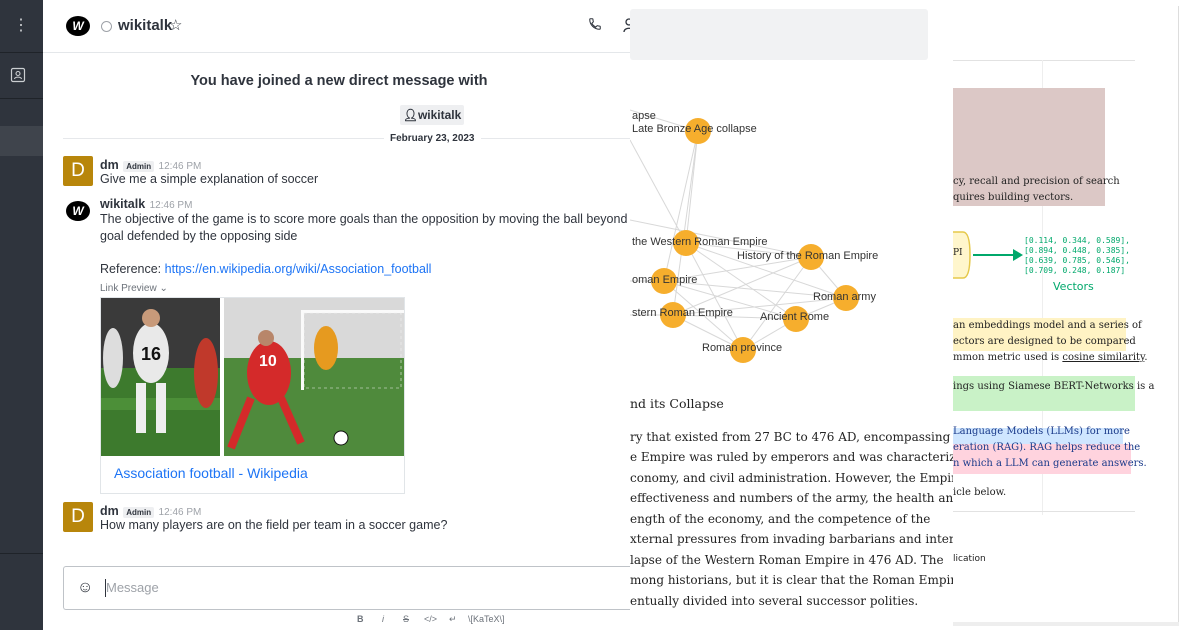  Describe the element at coordinates (131, 269) in the screenshot. I see `reference-label: Reference:` at that location.